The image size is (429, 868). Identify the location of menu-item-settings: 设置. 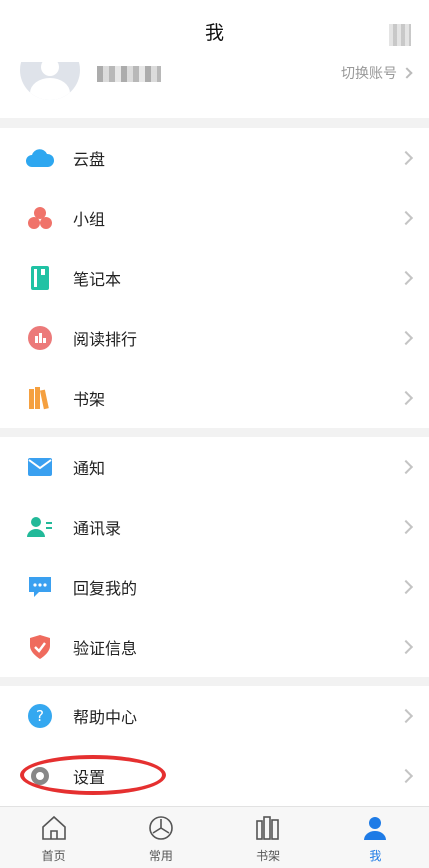
(214, 776).